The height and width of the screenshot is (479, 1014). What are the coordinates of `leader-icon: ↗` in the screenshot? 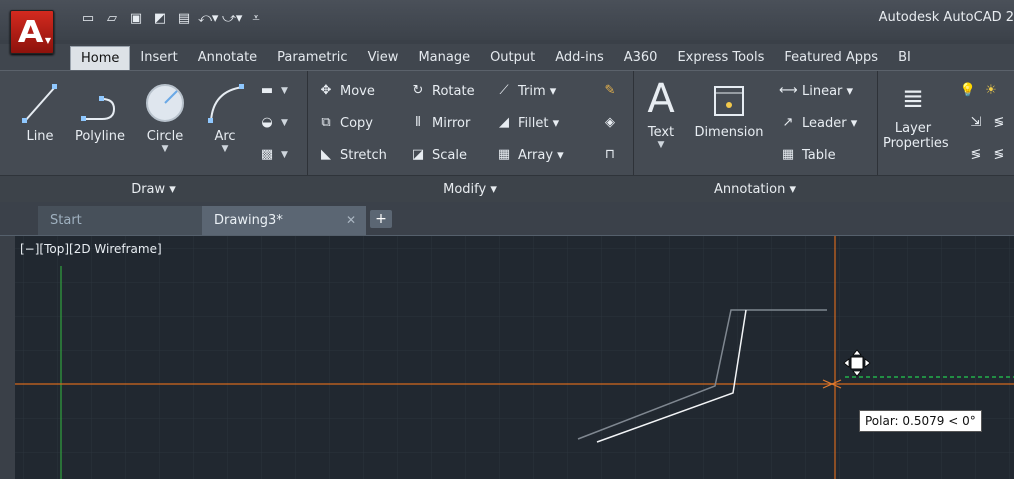 It's located at (788, 122).